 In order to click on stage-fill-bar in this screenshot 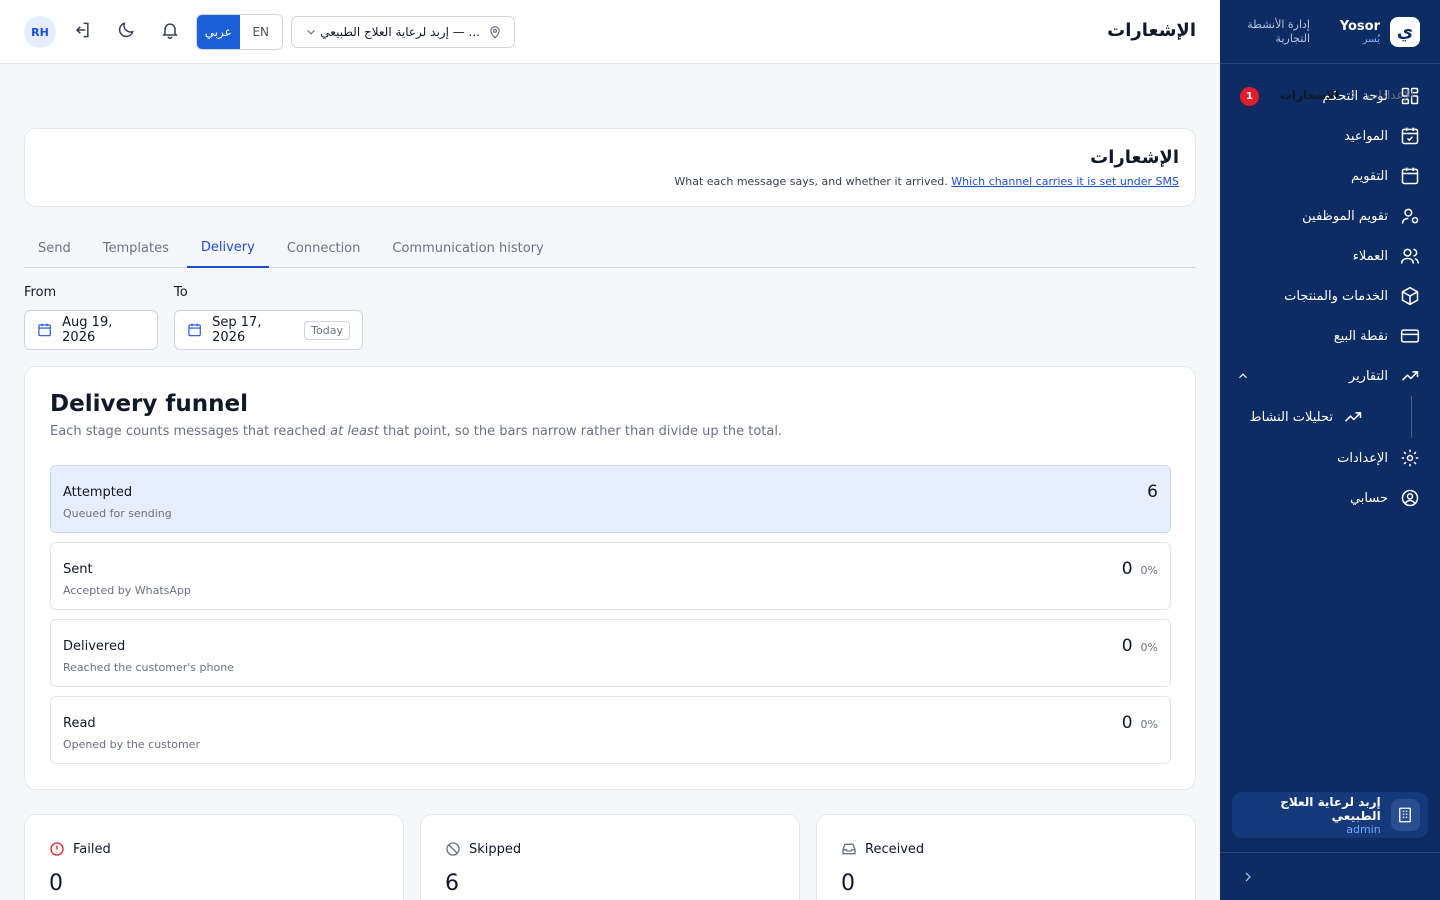, I will do `click(610, 499)`.